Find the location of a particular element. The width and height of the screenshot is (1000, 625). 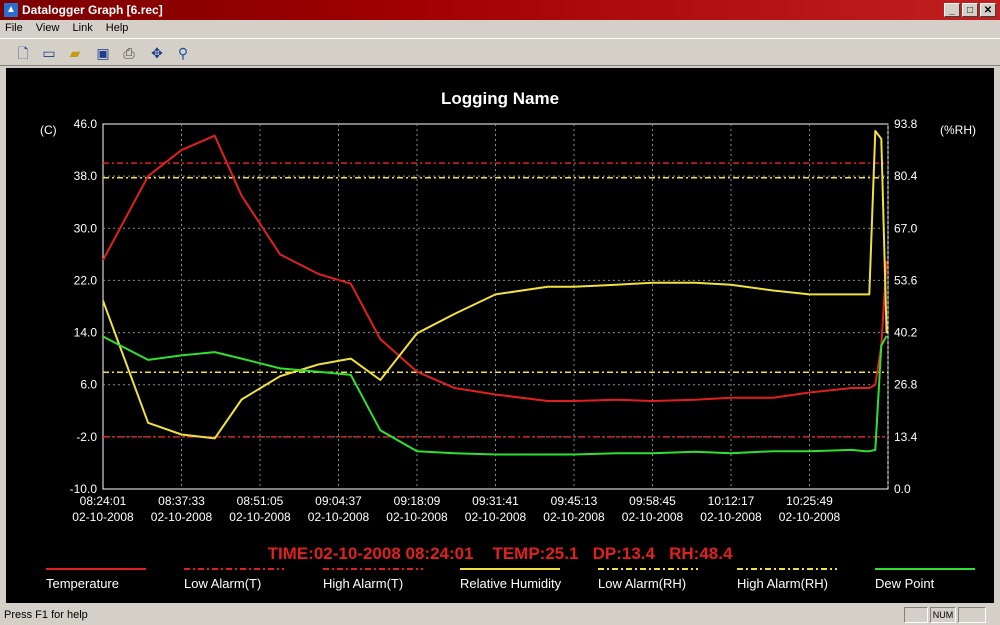

status-bar: Press F1 for help NUM is located at coordinates (500, 615).